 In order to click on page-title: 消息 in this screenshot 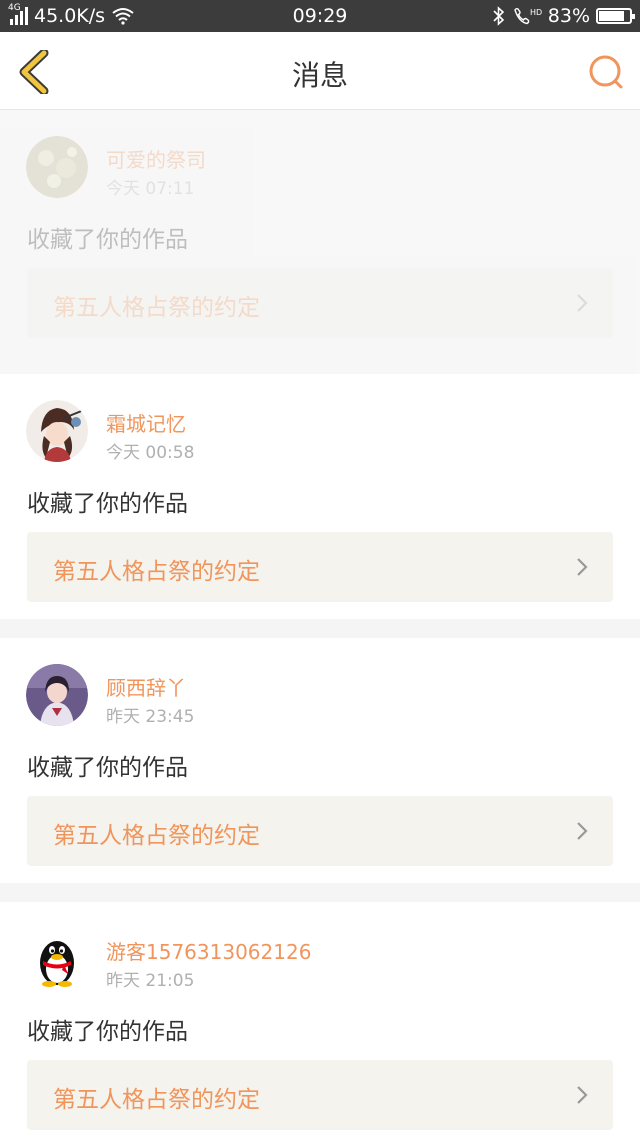, I will do `click(319, 75)`.